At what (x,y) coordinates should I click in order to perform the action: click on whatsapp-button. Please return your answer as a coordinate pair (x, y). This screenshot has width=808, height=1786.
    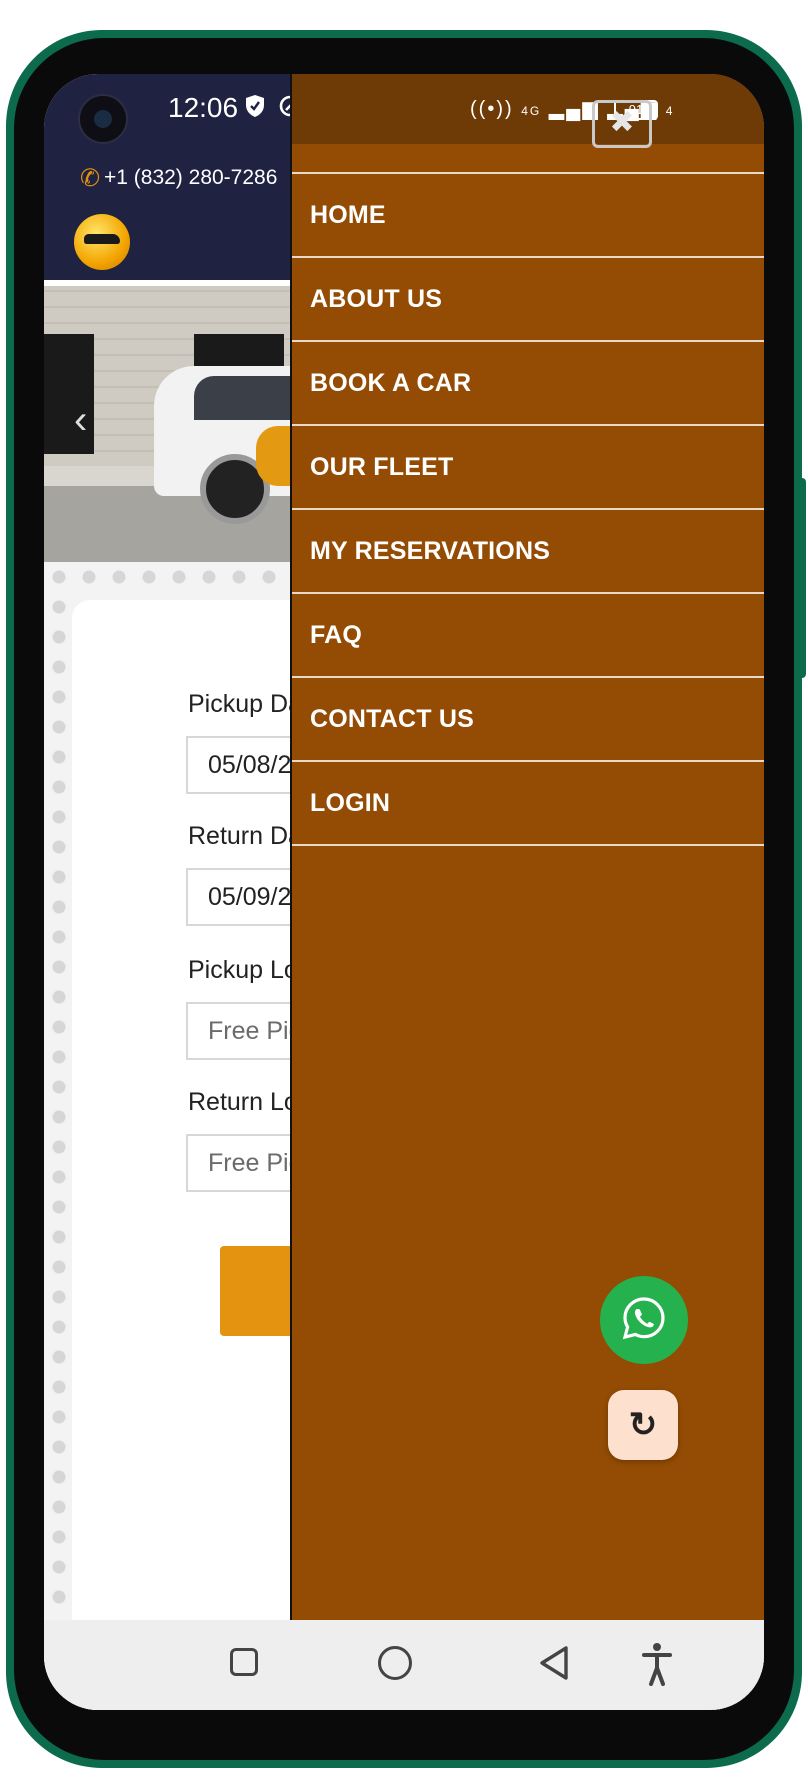
    Looking at the image, I should click on (644, 1320).